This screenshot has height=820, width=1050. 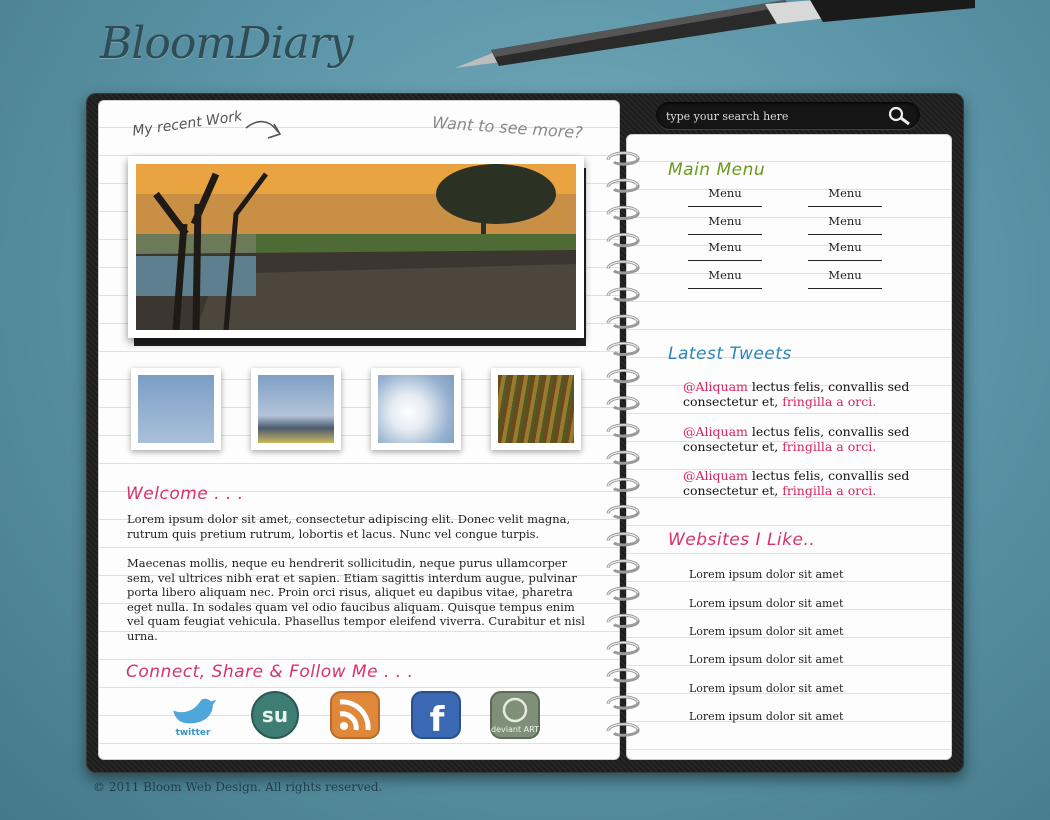 I want to click on menu-item-3: Menu, so click(x=725, y=224).